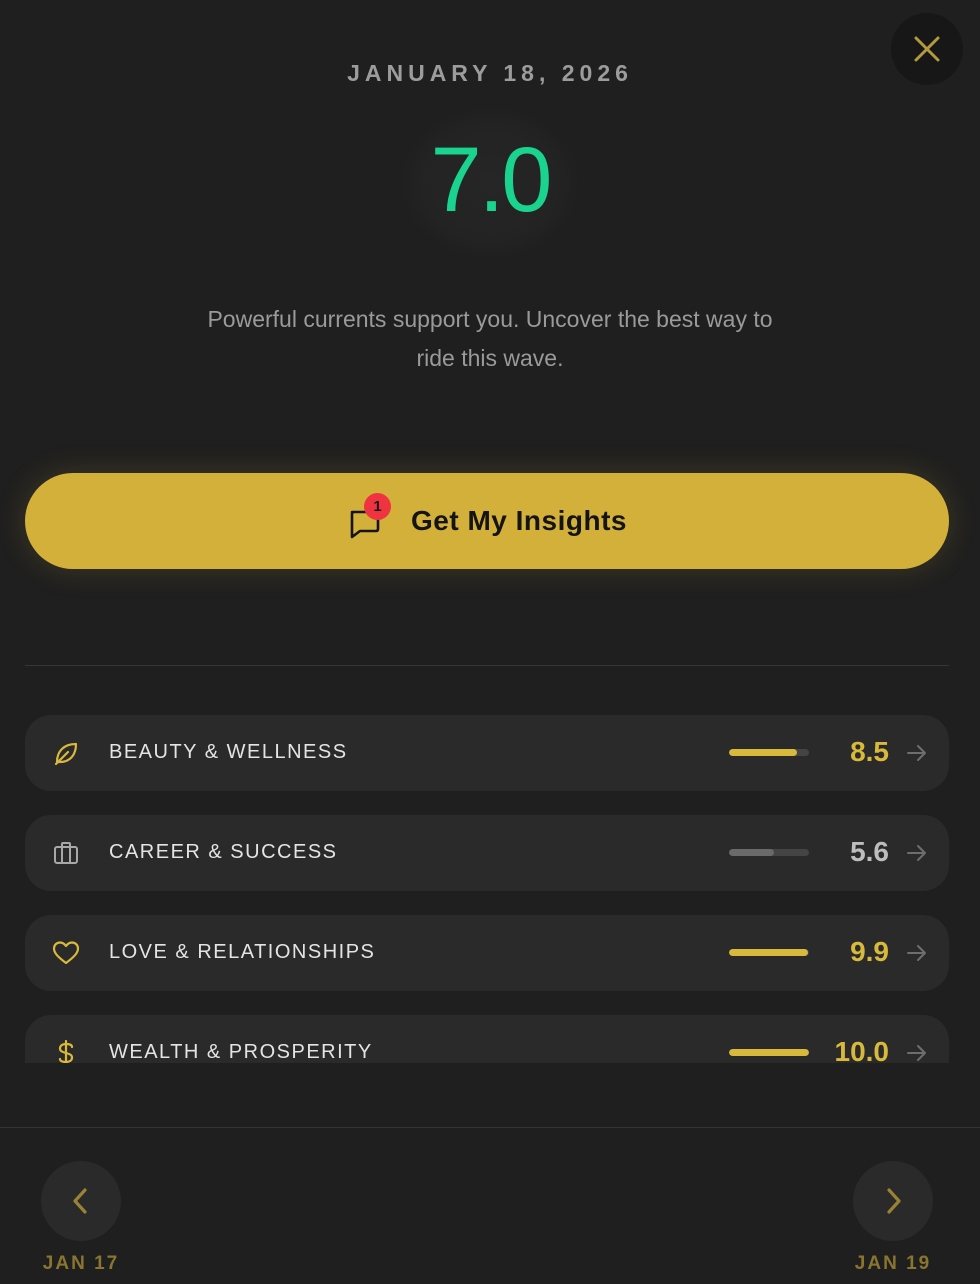 This screenshot has width=980, height=1284. Describe the element at coordinates (893, 1263) in the screenshot. I see `next-day-label: JAN 19` at that location.